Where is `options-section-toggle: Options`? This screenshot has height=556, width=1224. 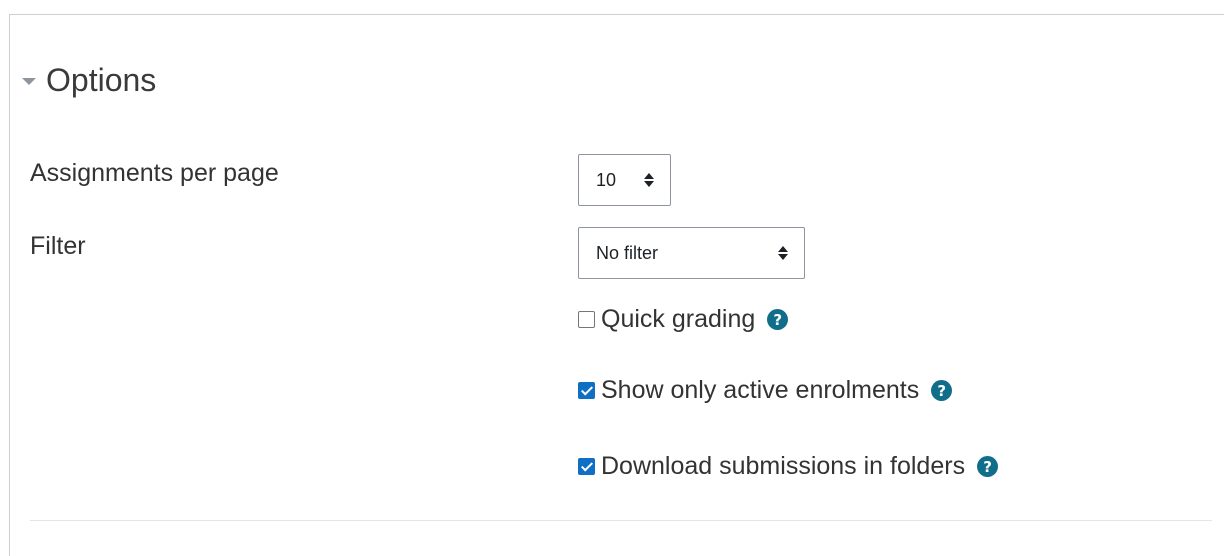
options-section-toggle: Options is located at coordinates (89, 80).